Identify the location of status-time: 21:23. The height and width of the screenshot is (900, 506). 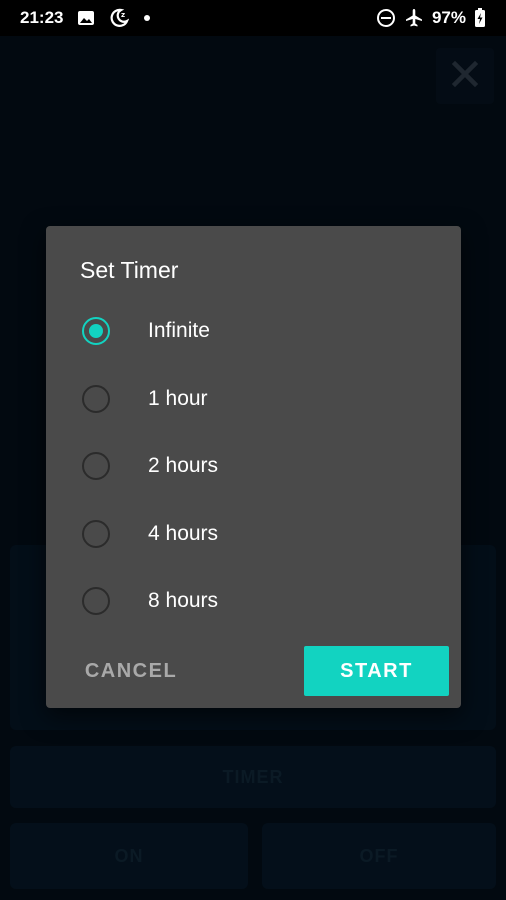
(42, 17).